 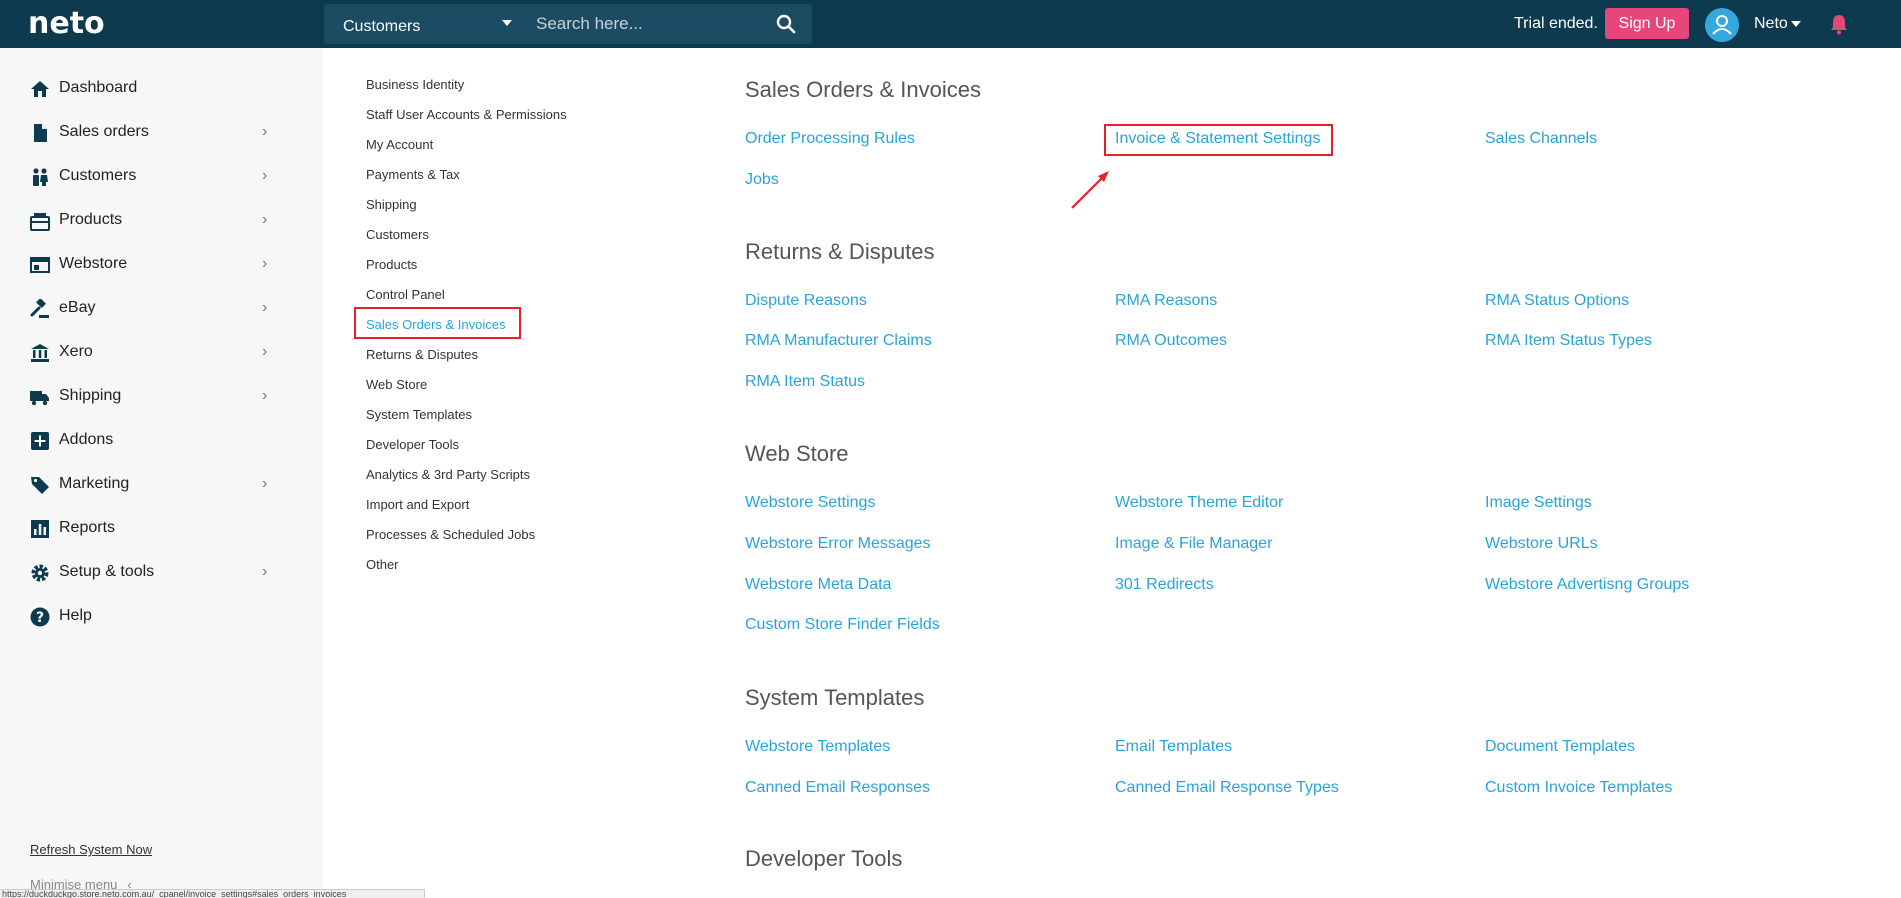 I want to click on sidebar-item-label: Help, so click(x=75, y=615).